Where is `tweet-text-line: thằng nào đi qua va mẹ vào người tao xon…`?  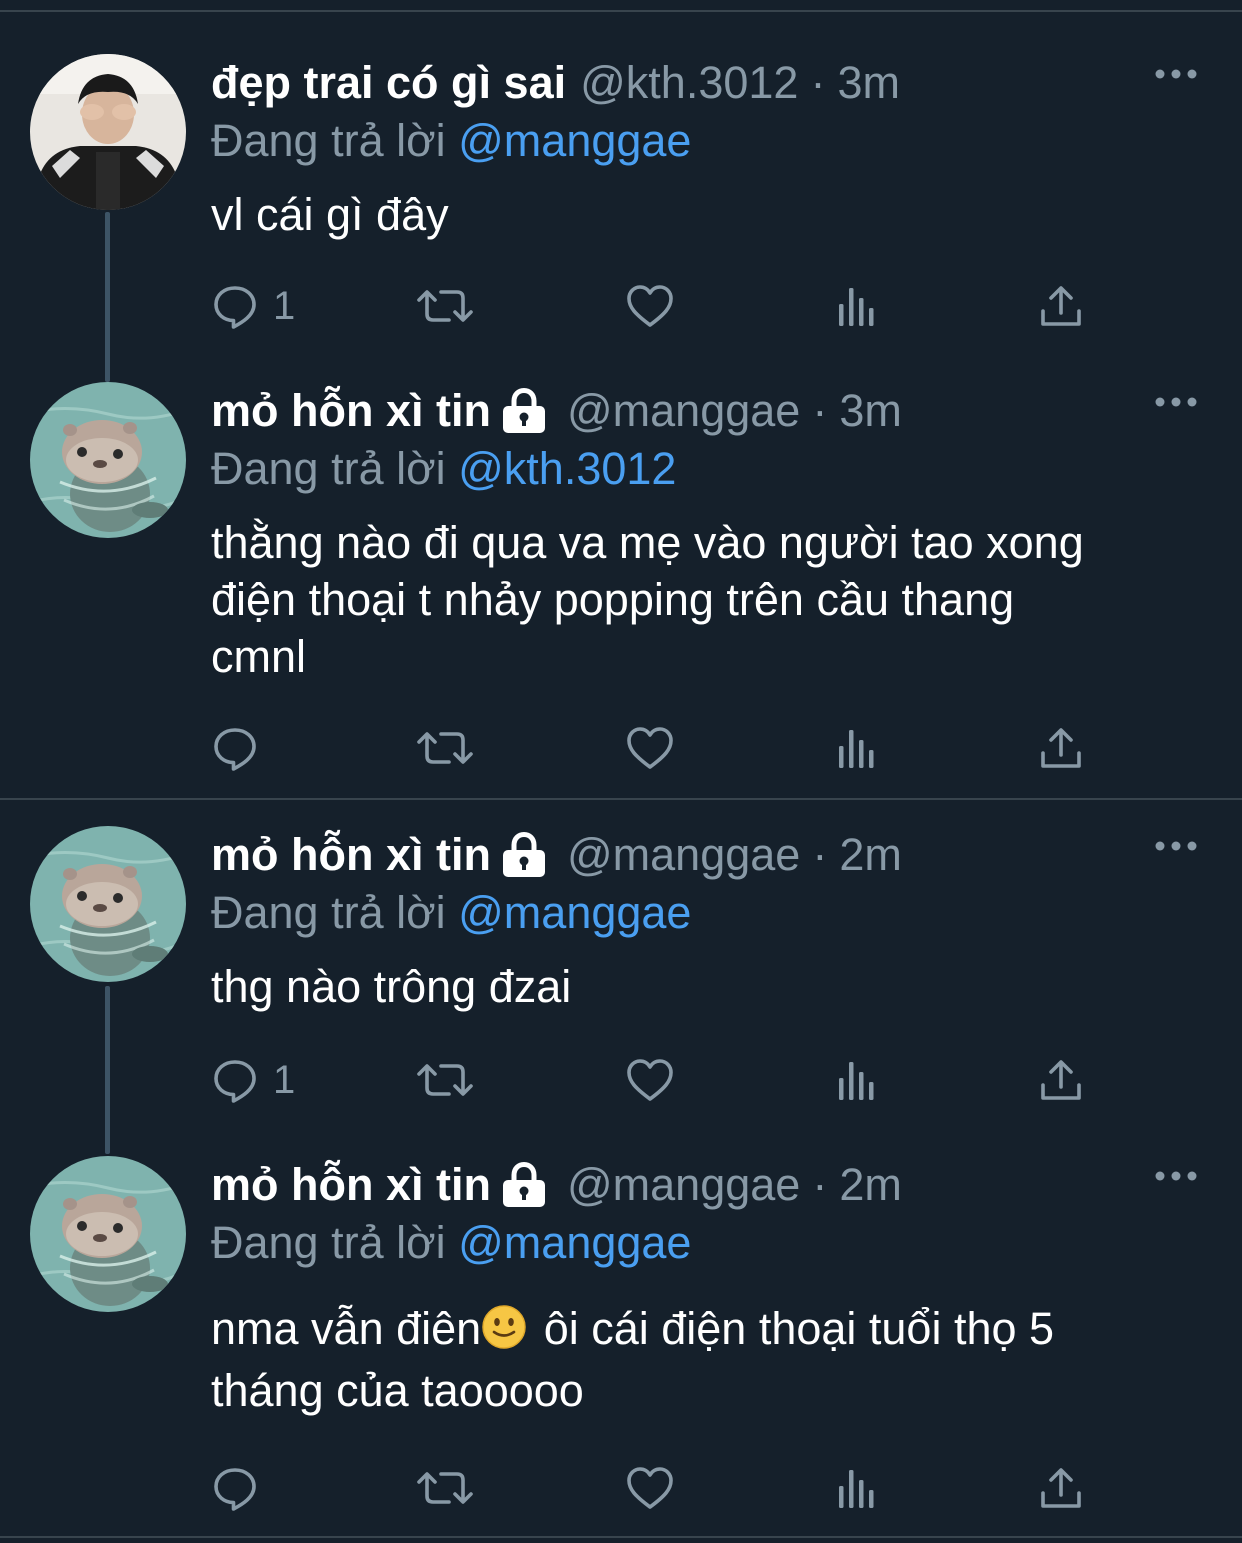 tweet-text-line: thằng nào đi qua va mẹ vào người tao xon… is located at coordinates (647, 542).